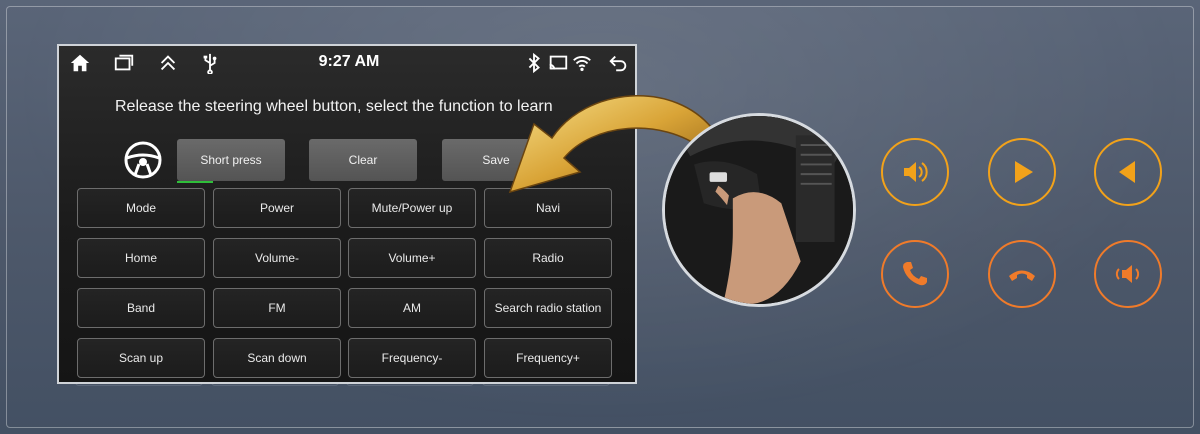 The height and width of the screenshot is (434, 1200). What do you see at coordinates (412, 208) in the screenshot?
I see `function-mute-power-up-button: Mute/Power up` at bounding box center [412, 208].